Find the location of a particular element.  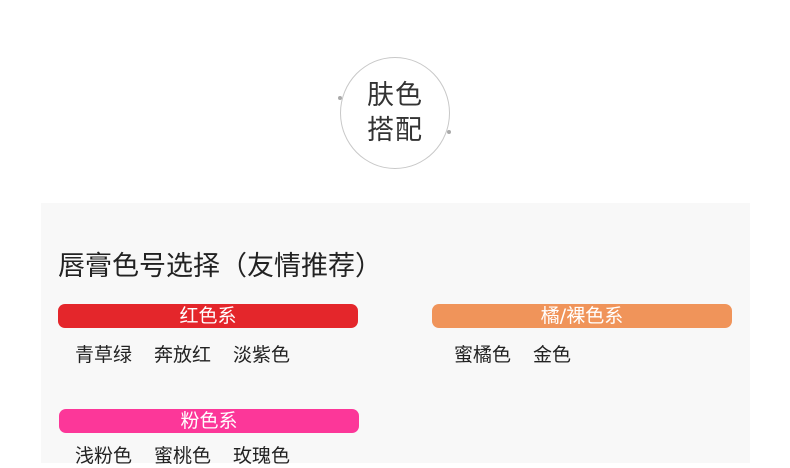

group-label-pink: 粉色系 is located at coordinates (209, 421).